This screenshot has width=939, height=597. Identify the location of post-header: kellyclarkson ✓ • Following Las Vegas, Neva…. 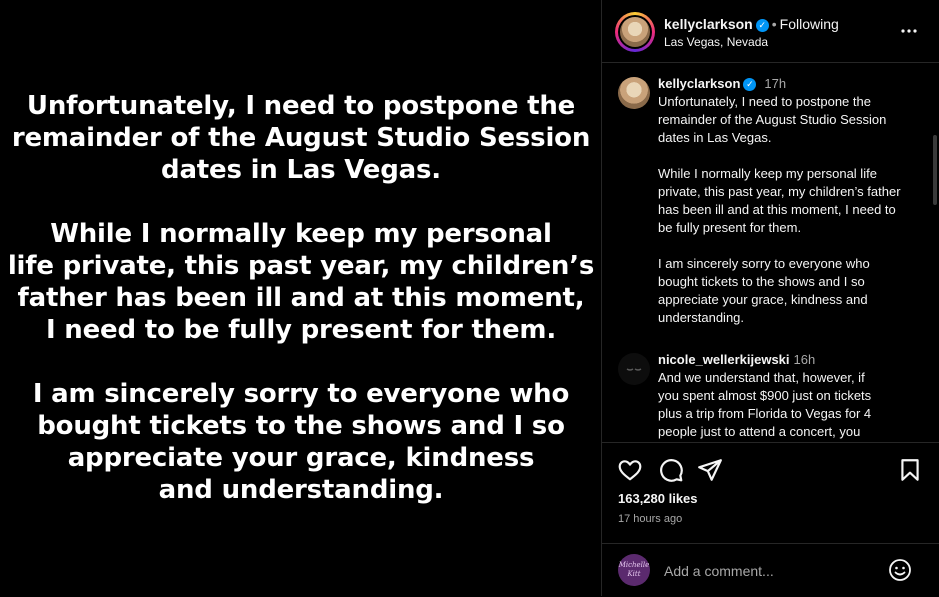
(770, 31).